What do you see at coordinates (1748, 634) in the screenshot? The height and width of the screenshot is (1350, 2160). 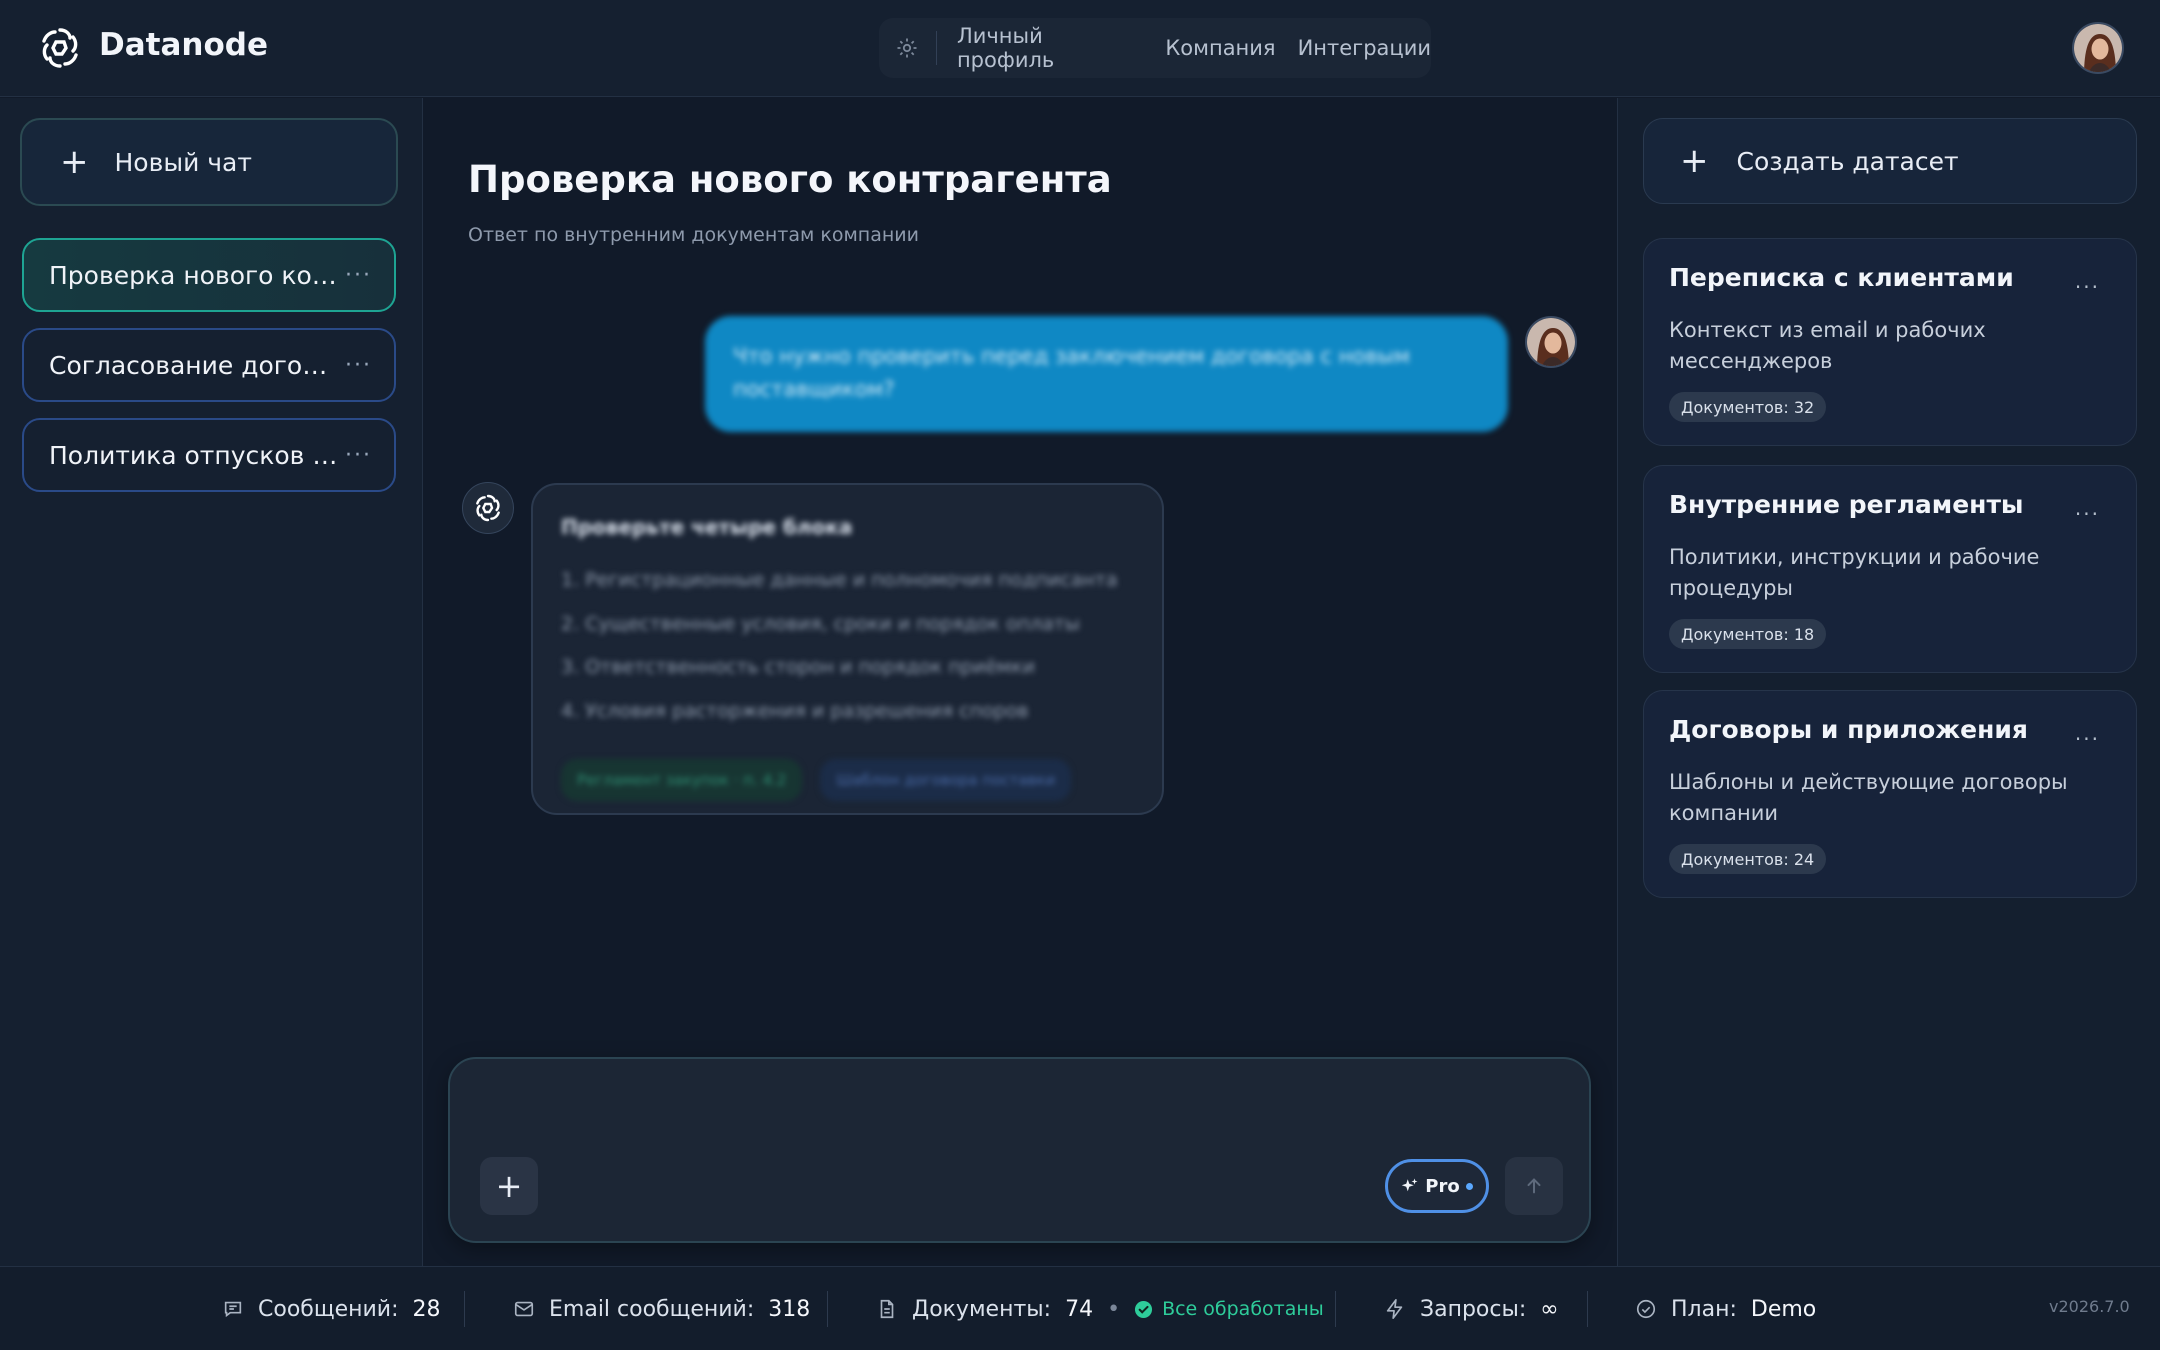 I see `dataset-doc-count: Документов: 18` at bounding box center [1748, 634].